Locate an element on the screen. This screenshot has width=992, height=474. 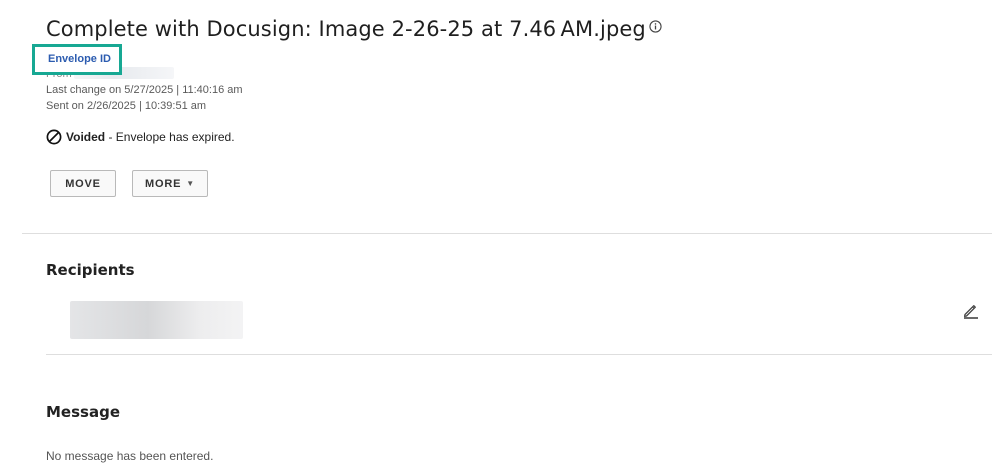
voided-icon is located at coordinates (54, 137).